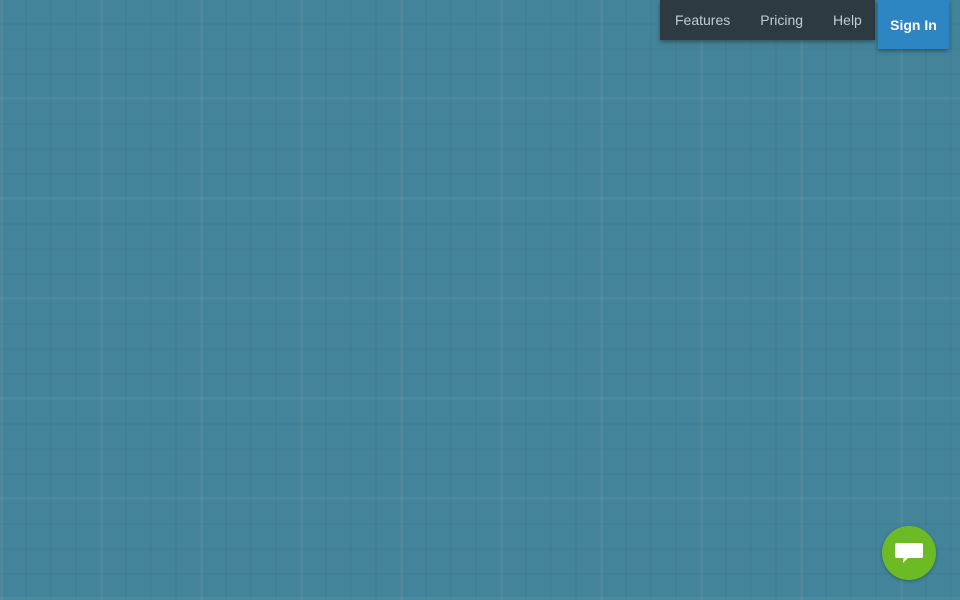  I want to click on top-navigation: Features Pricing Help, so click(767, 20).